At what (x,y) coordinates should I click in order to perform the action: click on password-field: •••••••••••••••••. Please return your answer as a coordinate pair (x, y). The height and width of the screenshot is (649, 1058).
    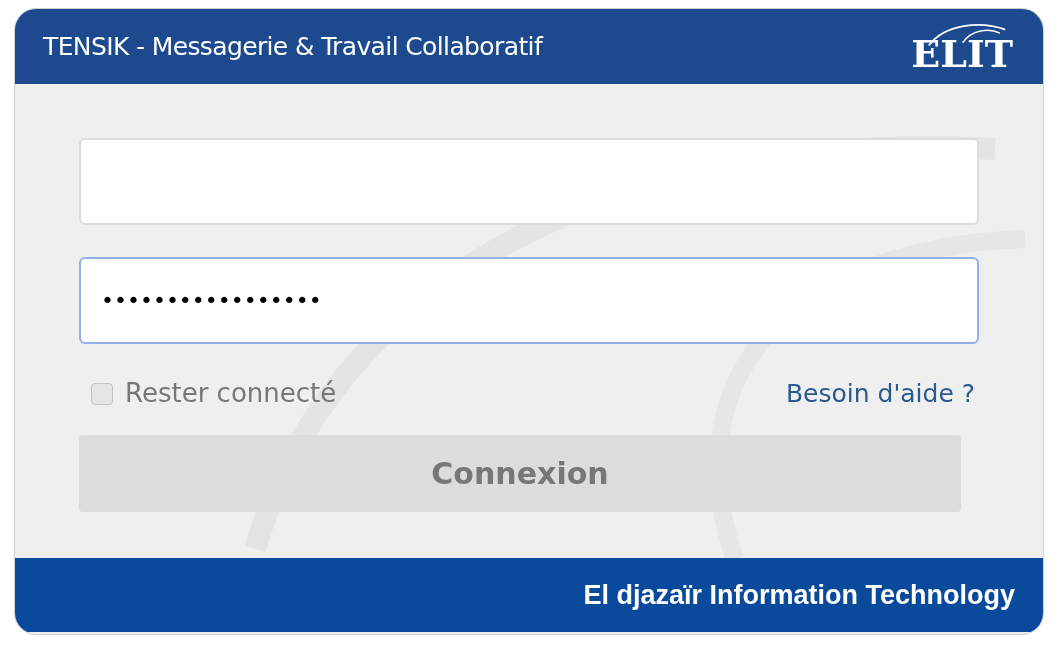
    Looking at the image, I should click on (529, 300).